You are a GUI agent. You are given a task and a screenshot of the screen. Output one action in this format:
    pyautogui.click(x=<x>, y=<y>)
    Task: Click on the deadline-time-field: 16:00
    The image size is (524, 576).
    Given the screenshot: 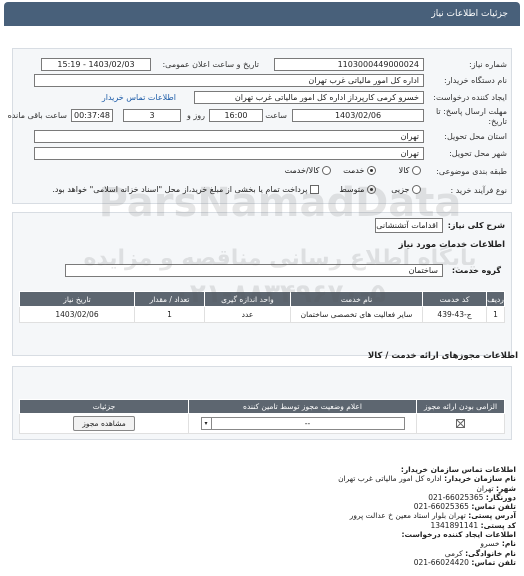 What is the action you would take?
    pyautogui.click(x=236, y=115)
    